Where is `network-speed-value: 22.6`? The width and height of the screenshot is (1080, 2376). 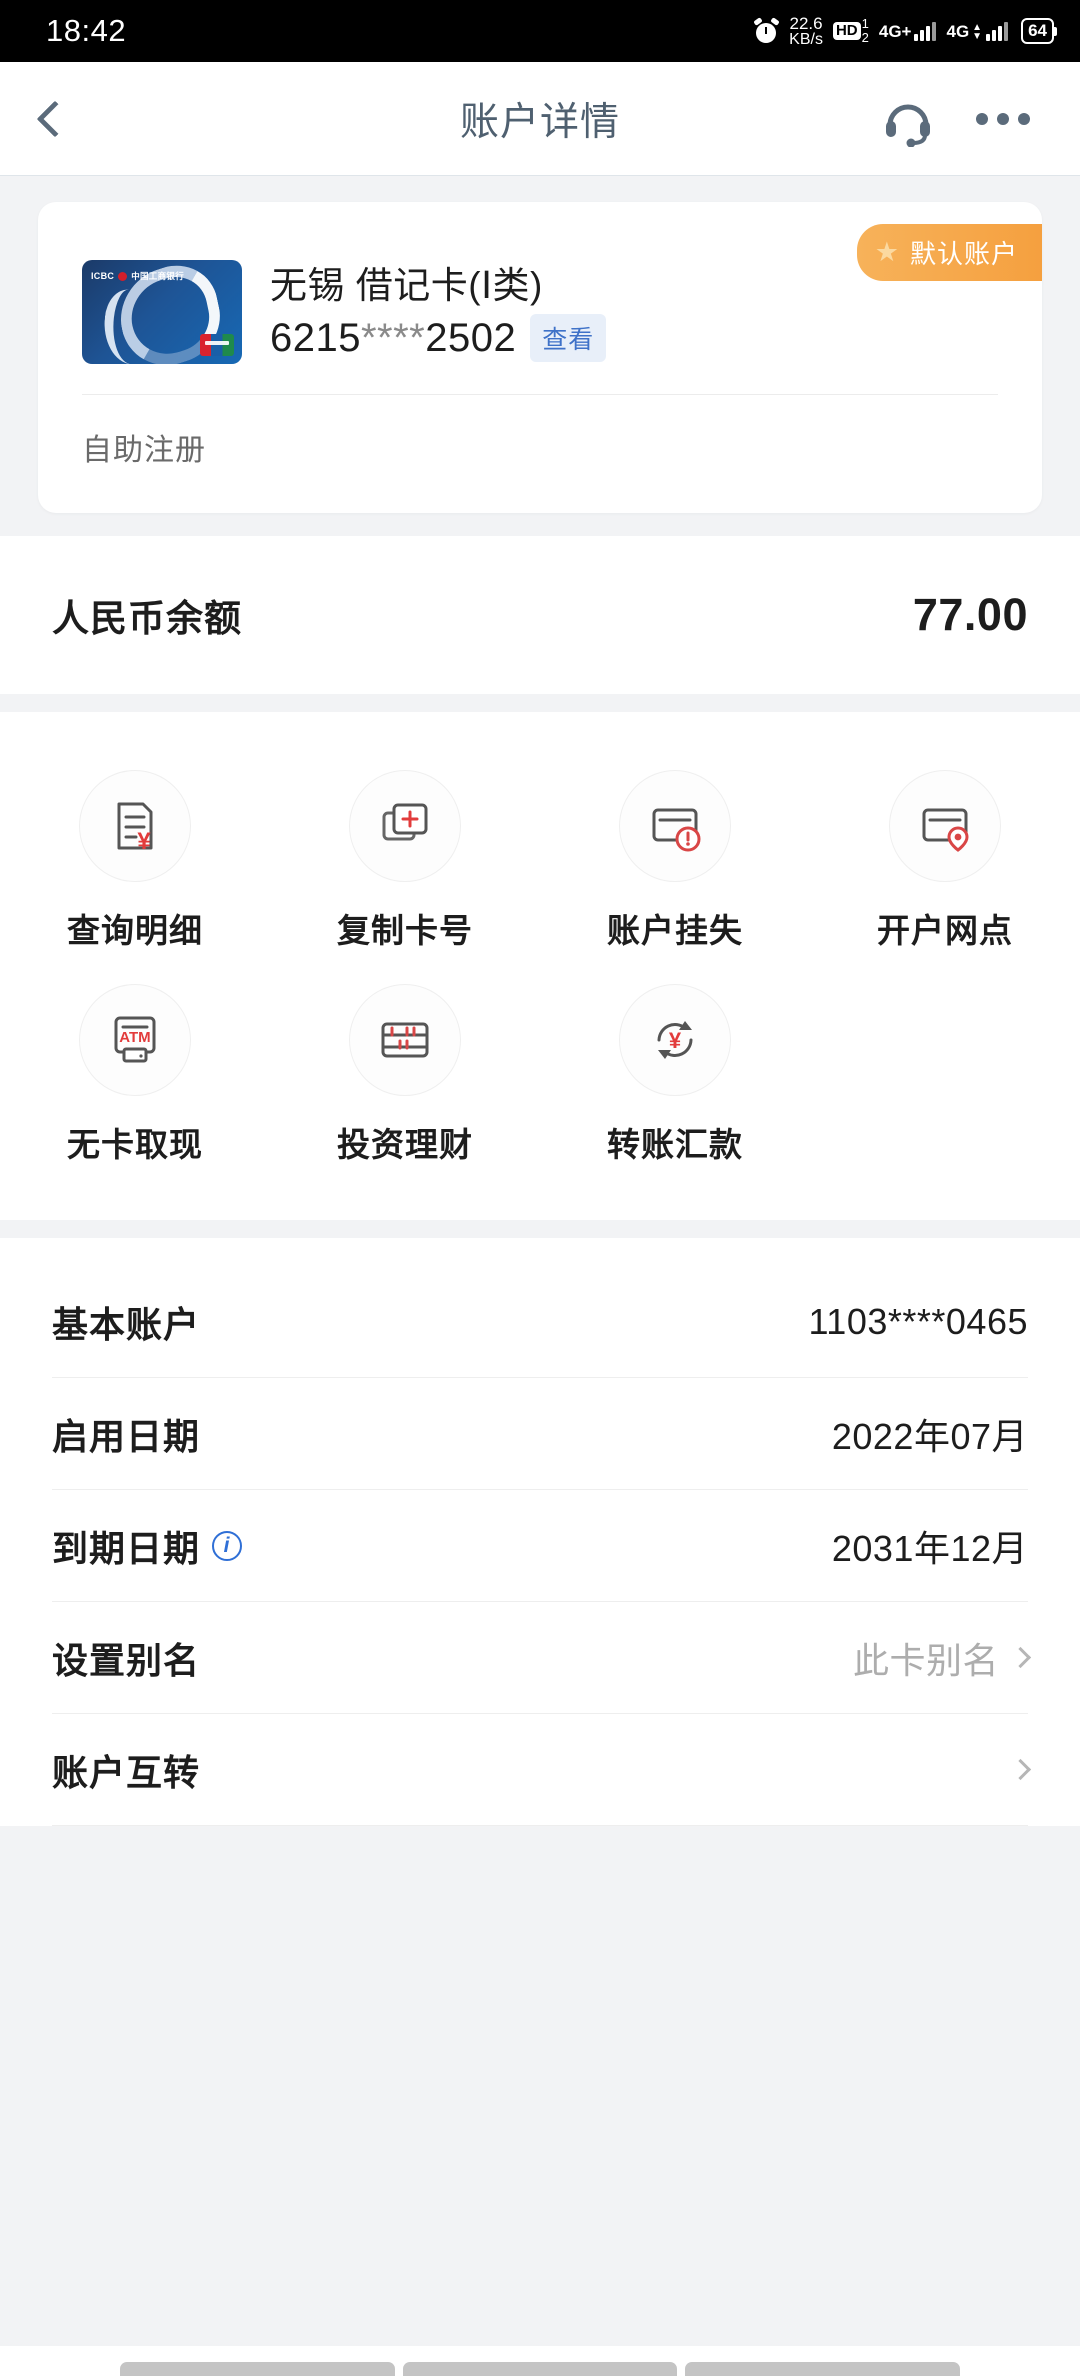 network-speed-value: 22.6 is located at coordinates (806, 23).